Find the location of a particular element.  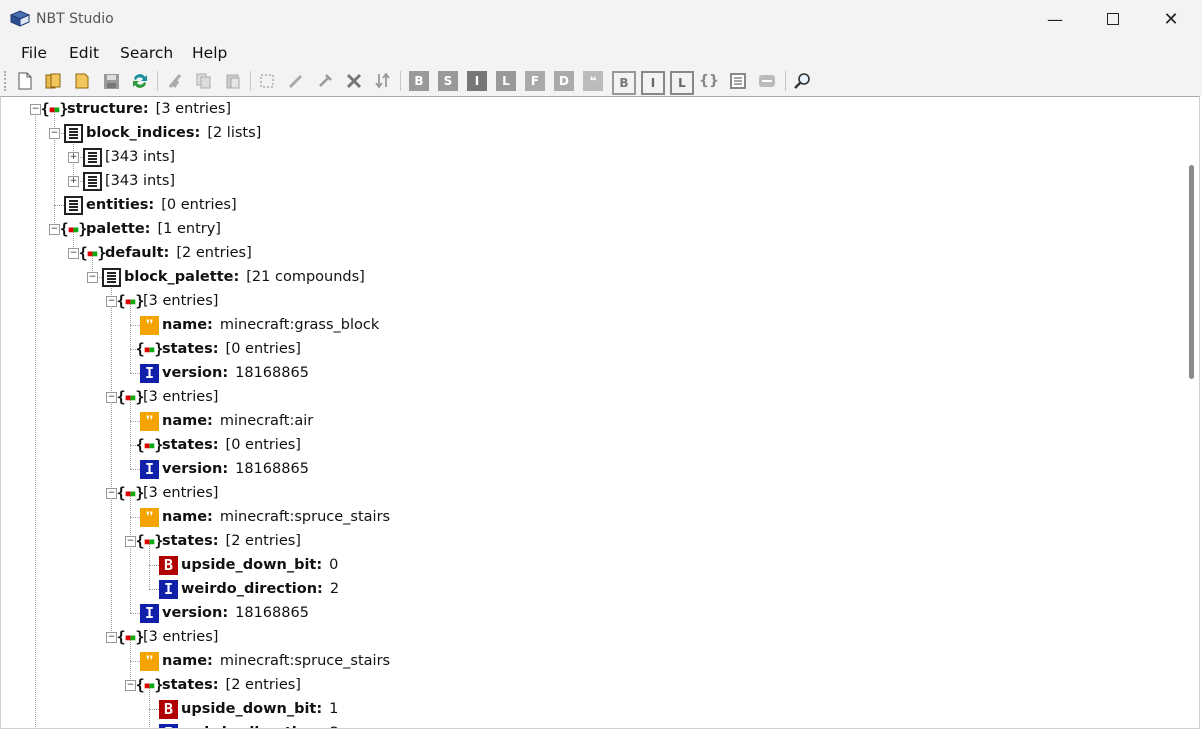

new-file-icon is located at coordinates (25, 81).